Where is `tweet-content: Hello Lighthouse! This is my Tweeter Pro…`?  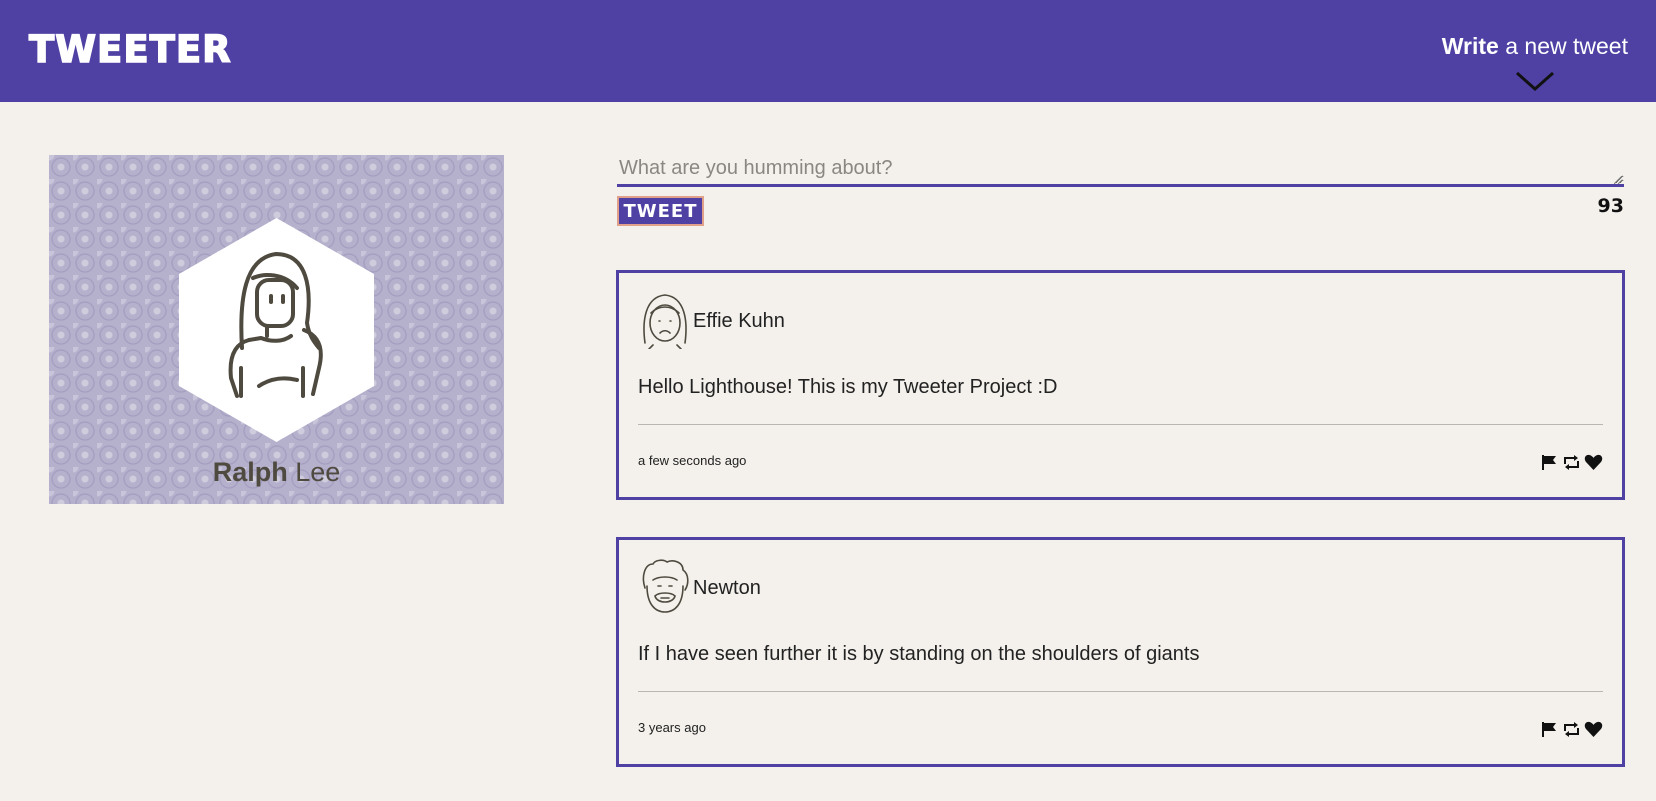 tweet-content: Hello Lighthouse! This is my Tweeter Pro… is located at coordinates (848, 387).